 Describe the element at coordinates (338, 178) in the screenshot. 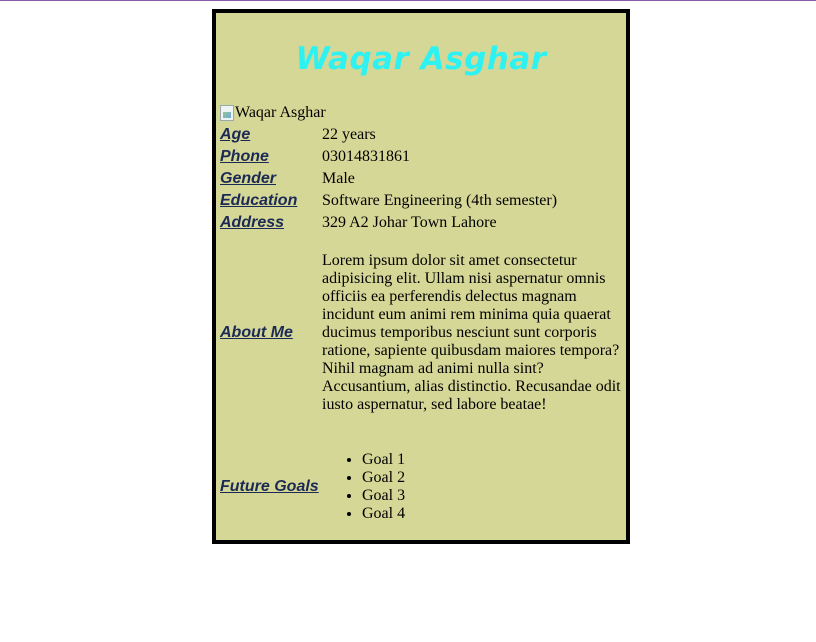

I see `gender-value: Male` at that location.